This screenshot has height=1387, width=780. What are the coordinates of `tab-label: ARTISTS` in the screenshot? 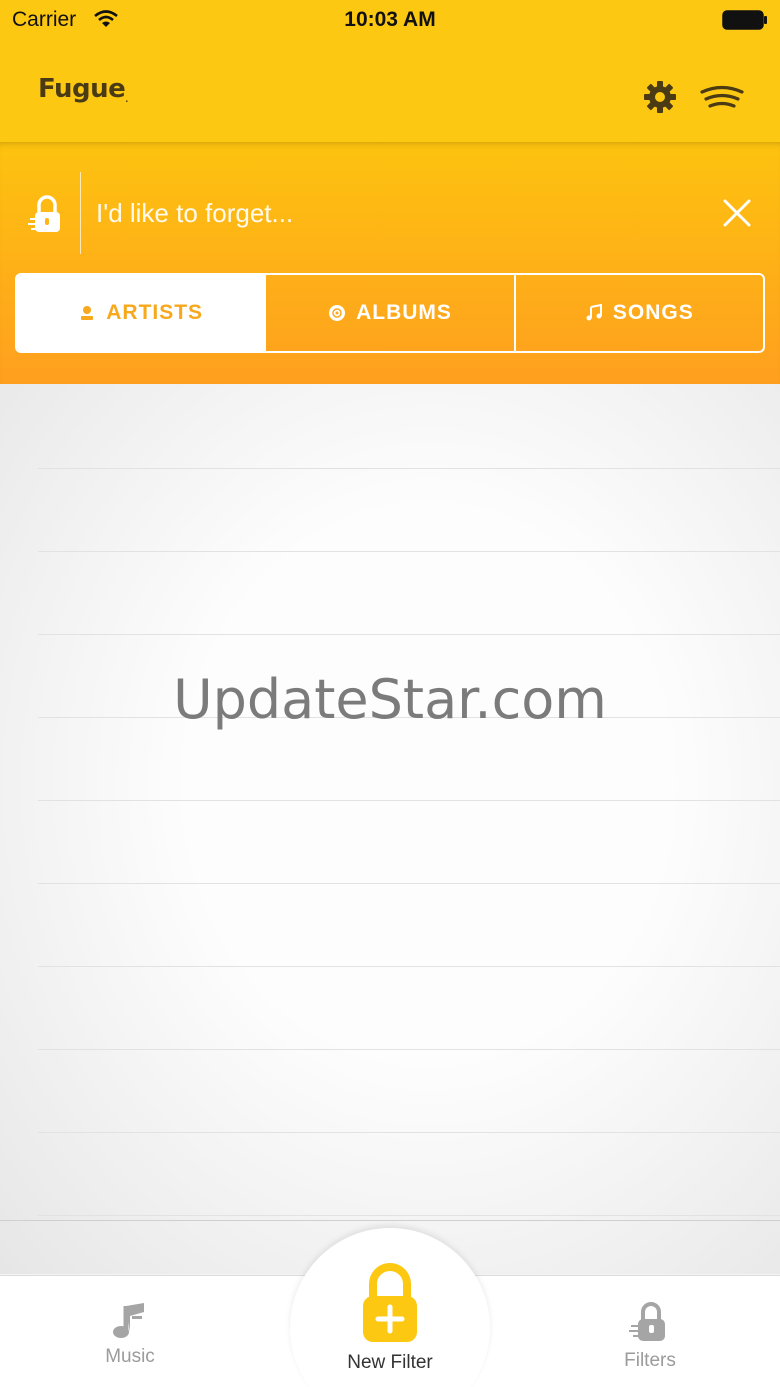 It's located at (155, 312).